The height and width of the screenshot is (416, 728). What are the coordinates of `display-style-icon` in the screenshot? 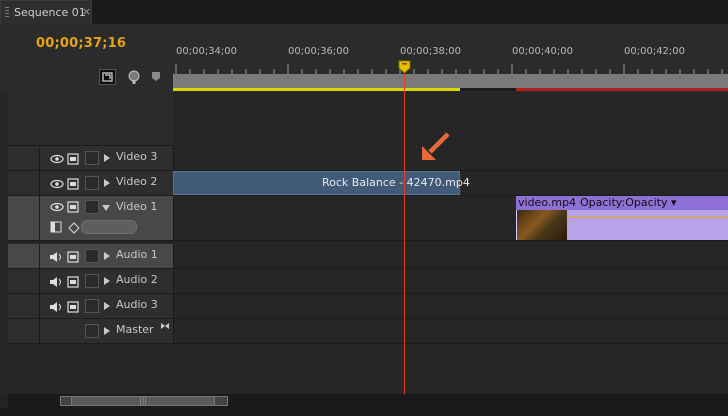 It's located at (57, 228).